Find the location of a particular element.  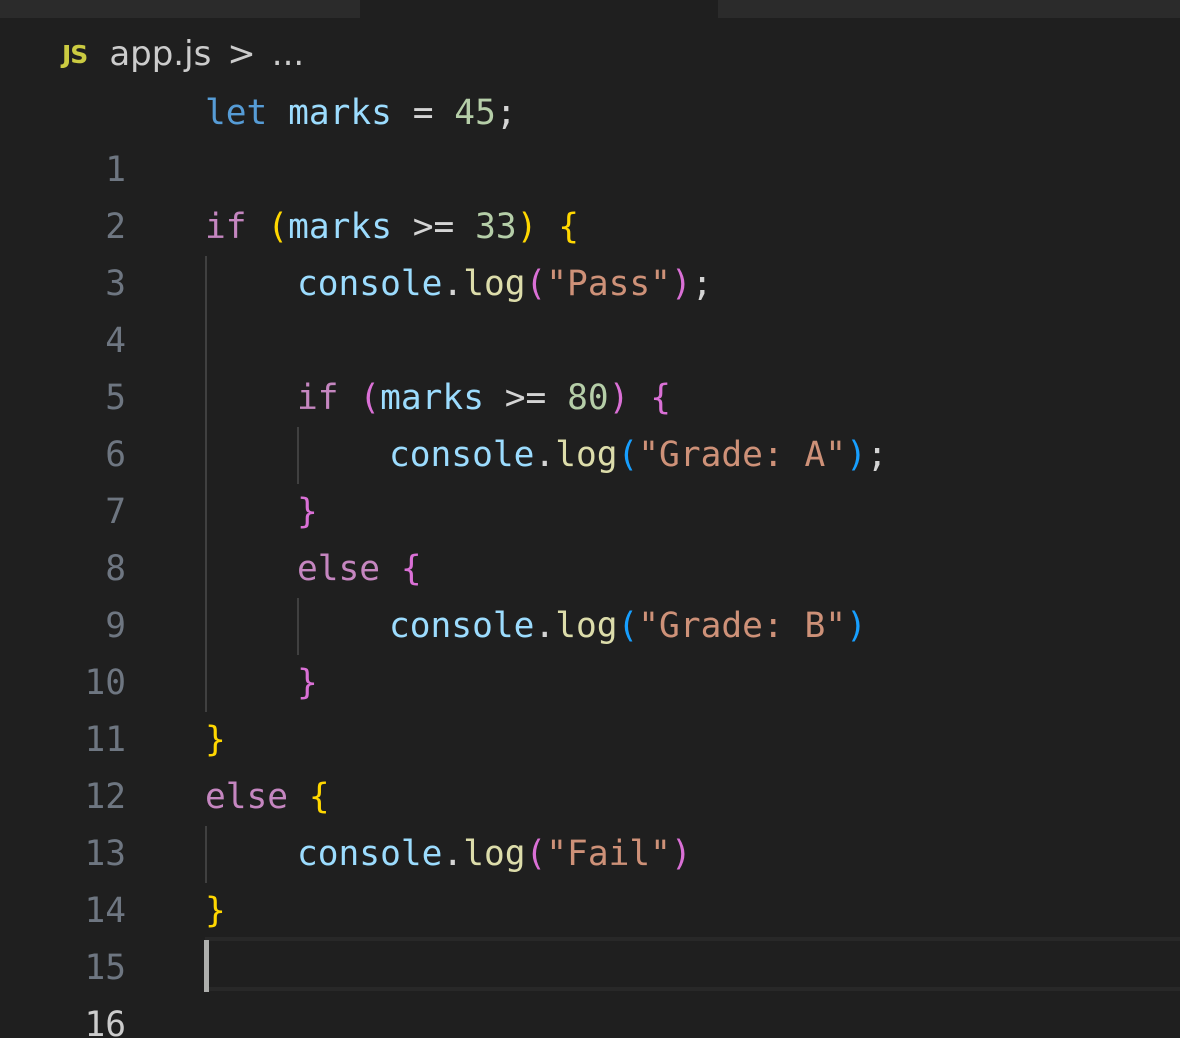

code-line: 9 else { is located at coordinates (590, 593).